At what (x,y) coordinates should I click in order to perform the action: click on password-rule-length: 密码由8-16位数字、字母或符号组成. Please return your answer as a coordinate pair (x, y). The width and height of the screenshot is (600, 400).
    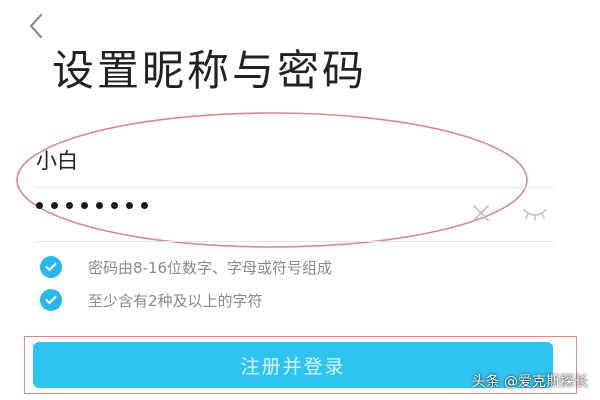
    Looking at the image, I should click on (186, 267).